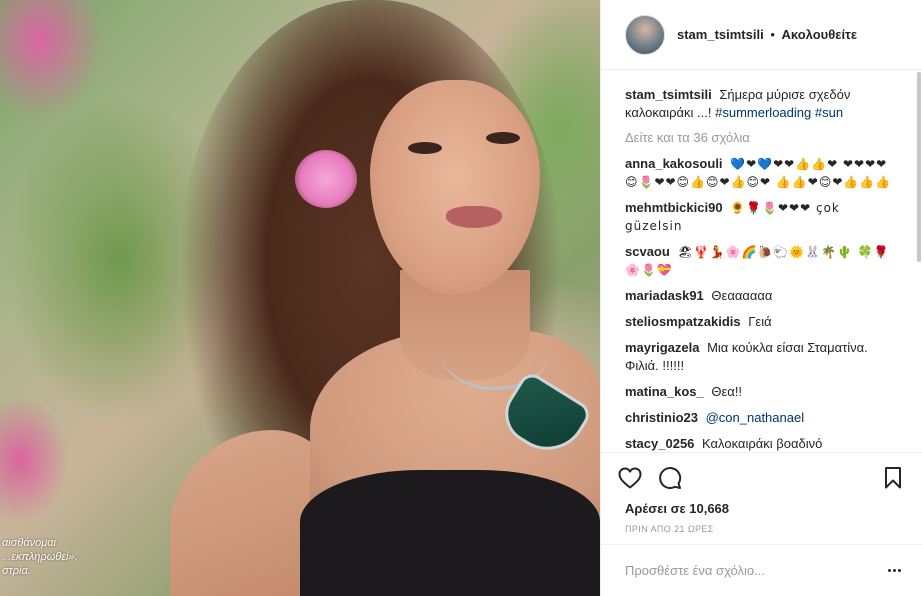 The image size is (922, 596). I want to click on save-button, so click(893, 478).